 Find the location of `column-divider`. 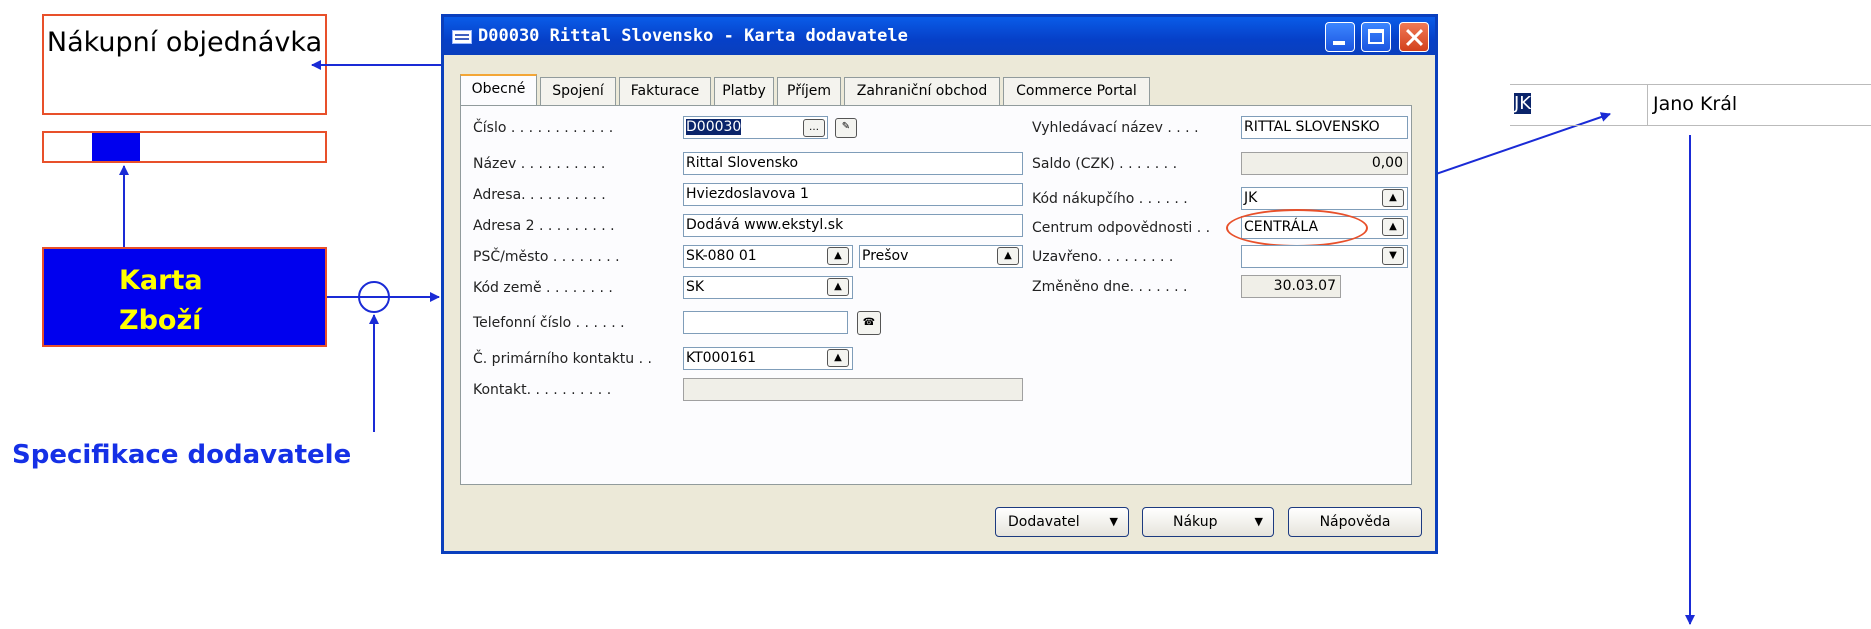

column-divider is located at coordinates (1647, 105).